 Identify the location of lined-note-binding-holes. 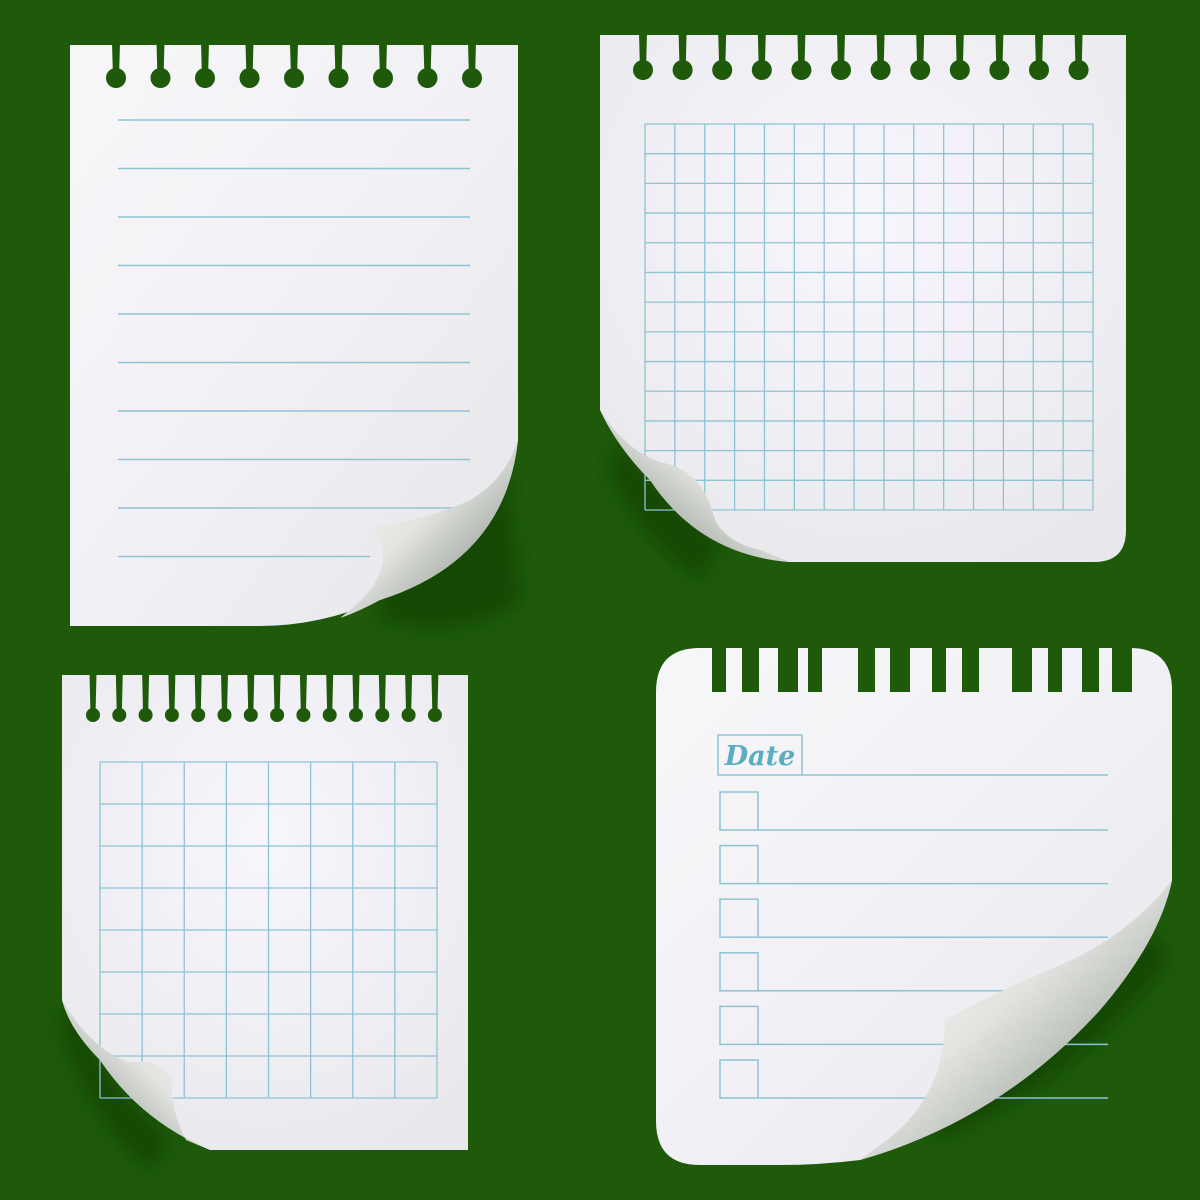
(294, 65).